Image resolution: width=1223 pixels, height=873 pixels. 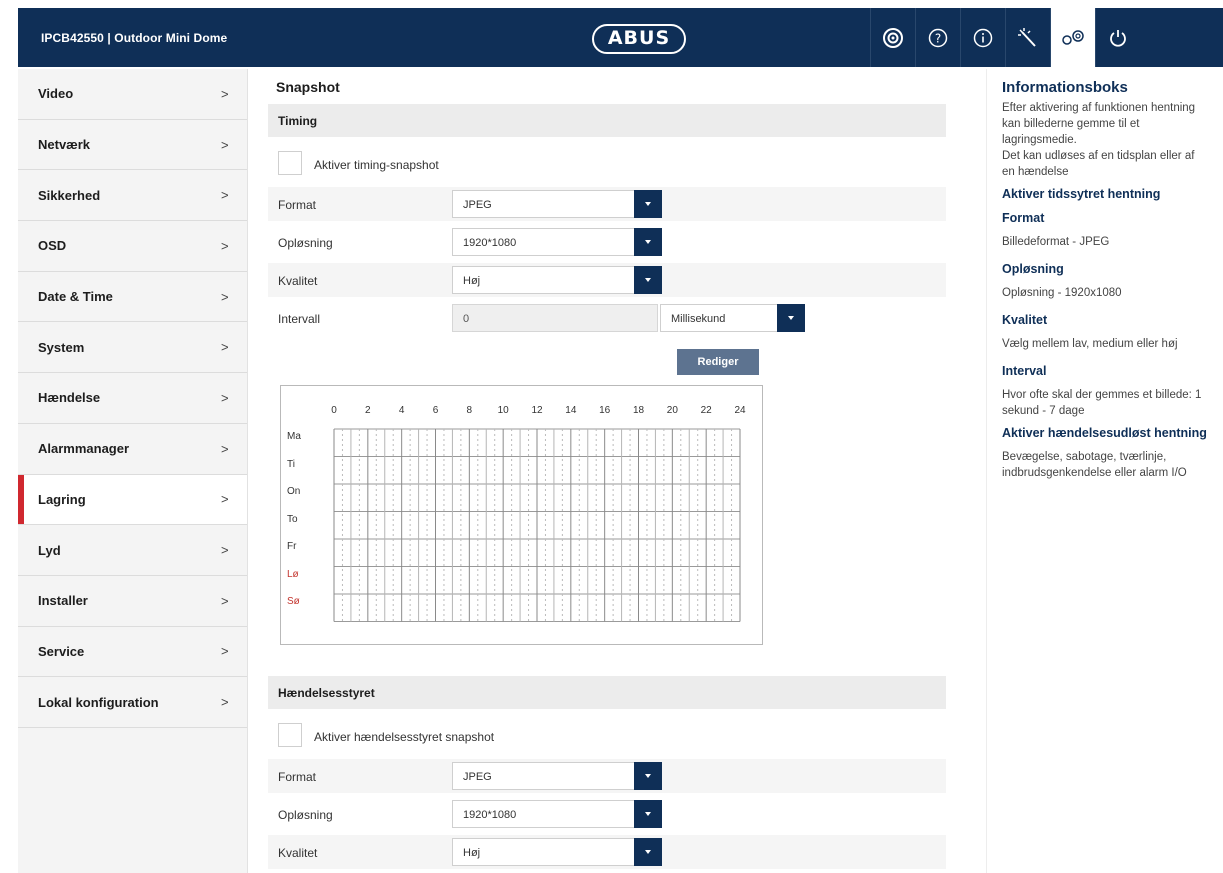 What do you see at coordinates (401, 410) in the screenshot?
I see `hour-label: 4` at bounding box center [401, 410].